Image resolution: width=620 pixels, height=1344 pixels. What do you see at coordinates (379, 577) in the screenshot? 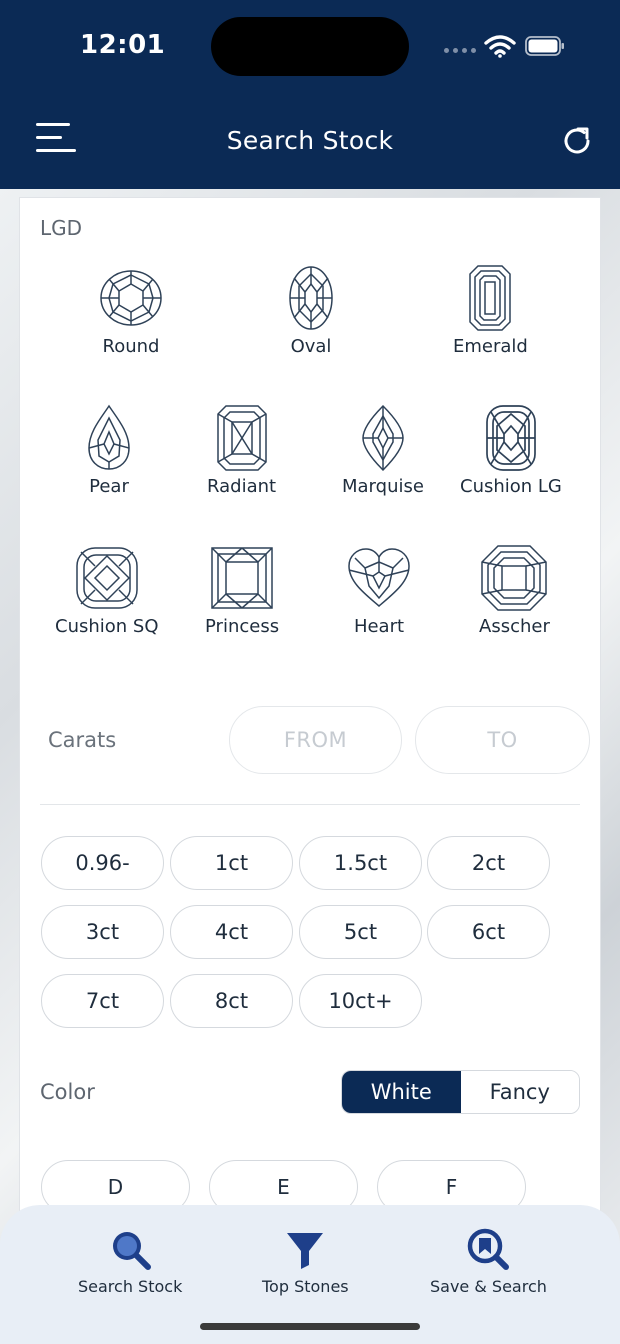
I see `heart-diamond-icon` at bounding box center [379, 577].